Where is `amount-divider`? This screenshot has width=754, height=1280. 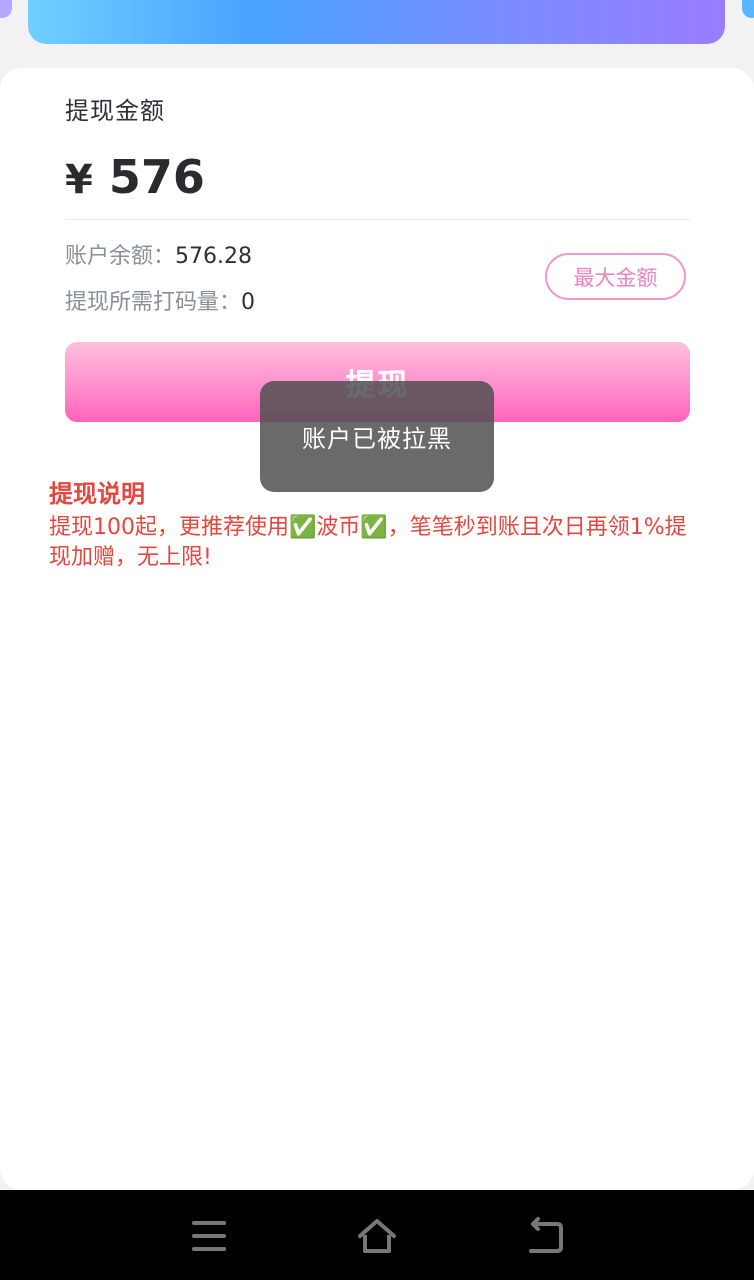
amount-divider is located at coordinates (377, 219).